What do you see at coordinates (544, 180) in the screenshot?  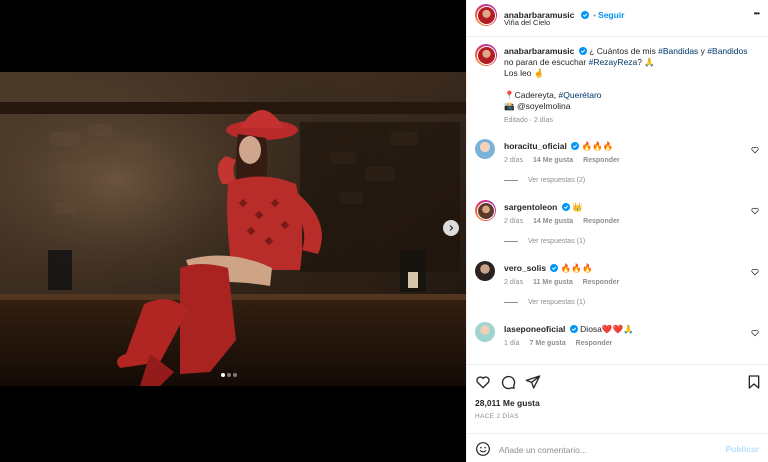 I see `view-replies-button: Ver respuestas (2)` at bounding box center [544, 180].